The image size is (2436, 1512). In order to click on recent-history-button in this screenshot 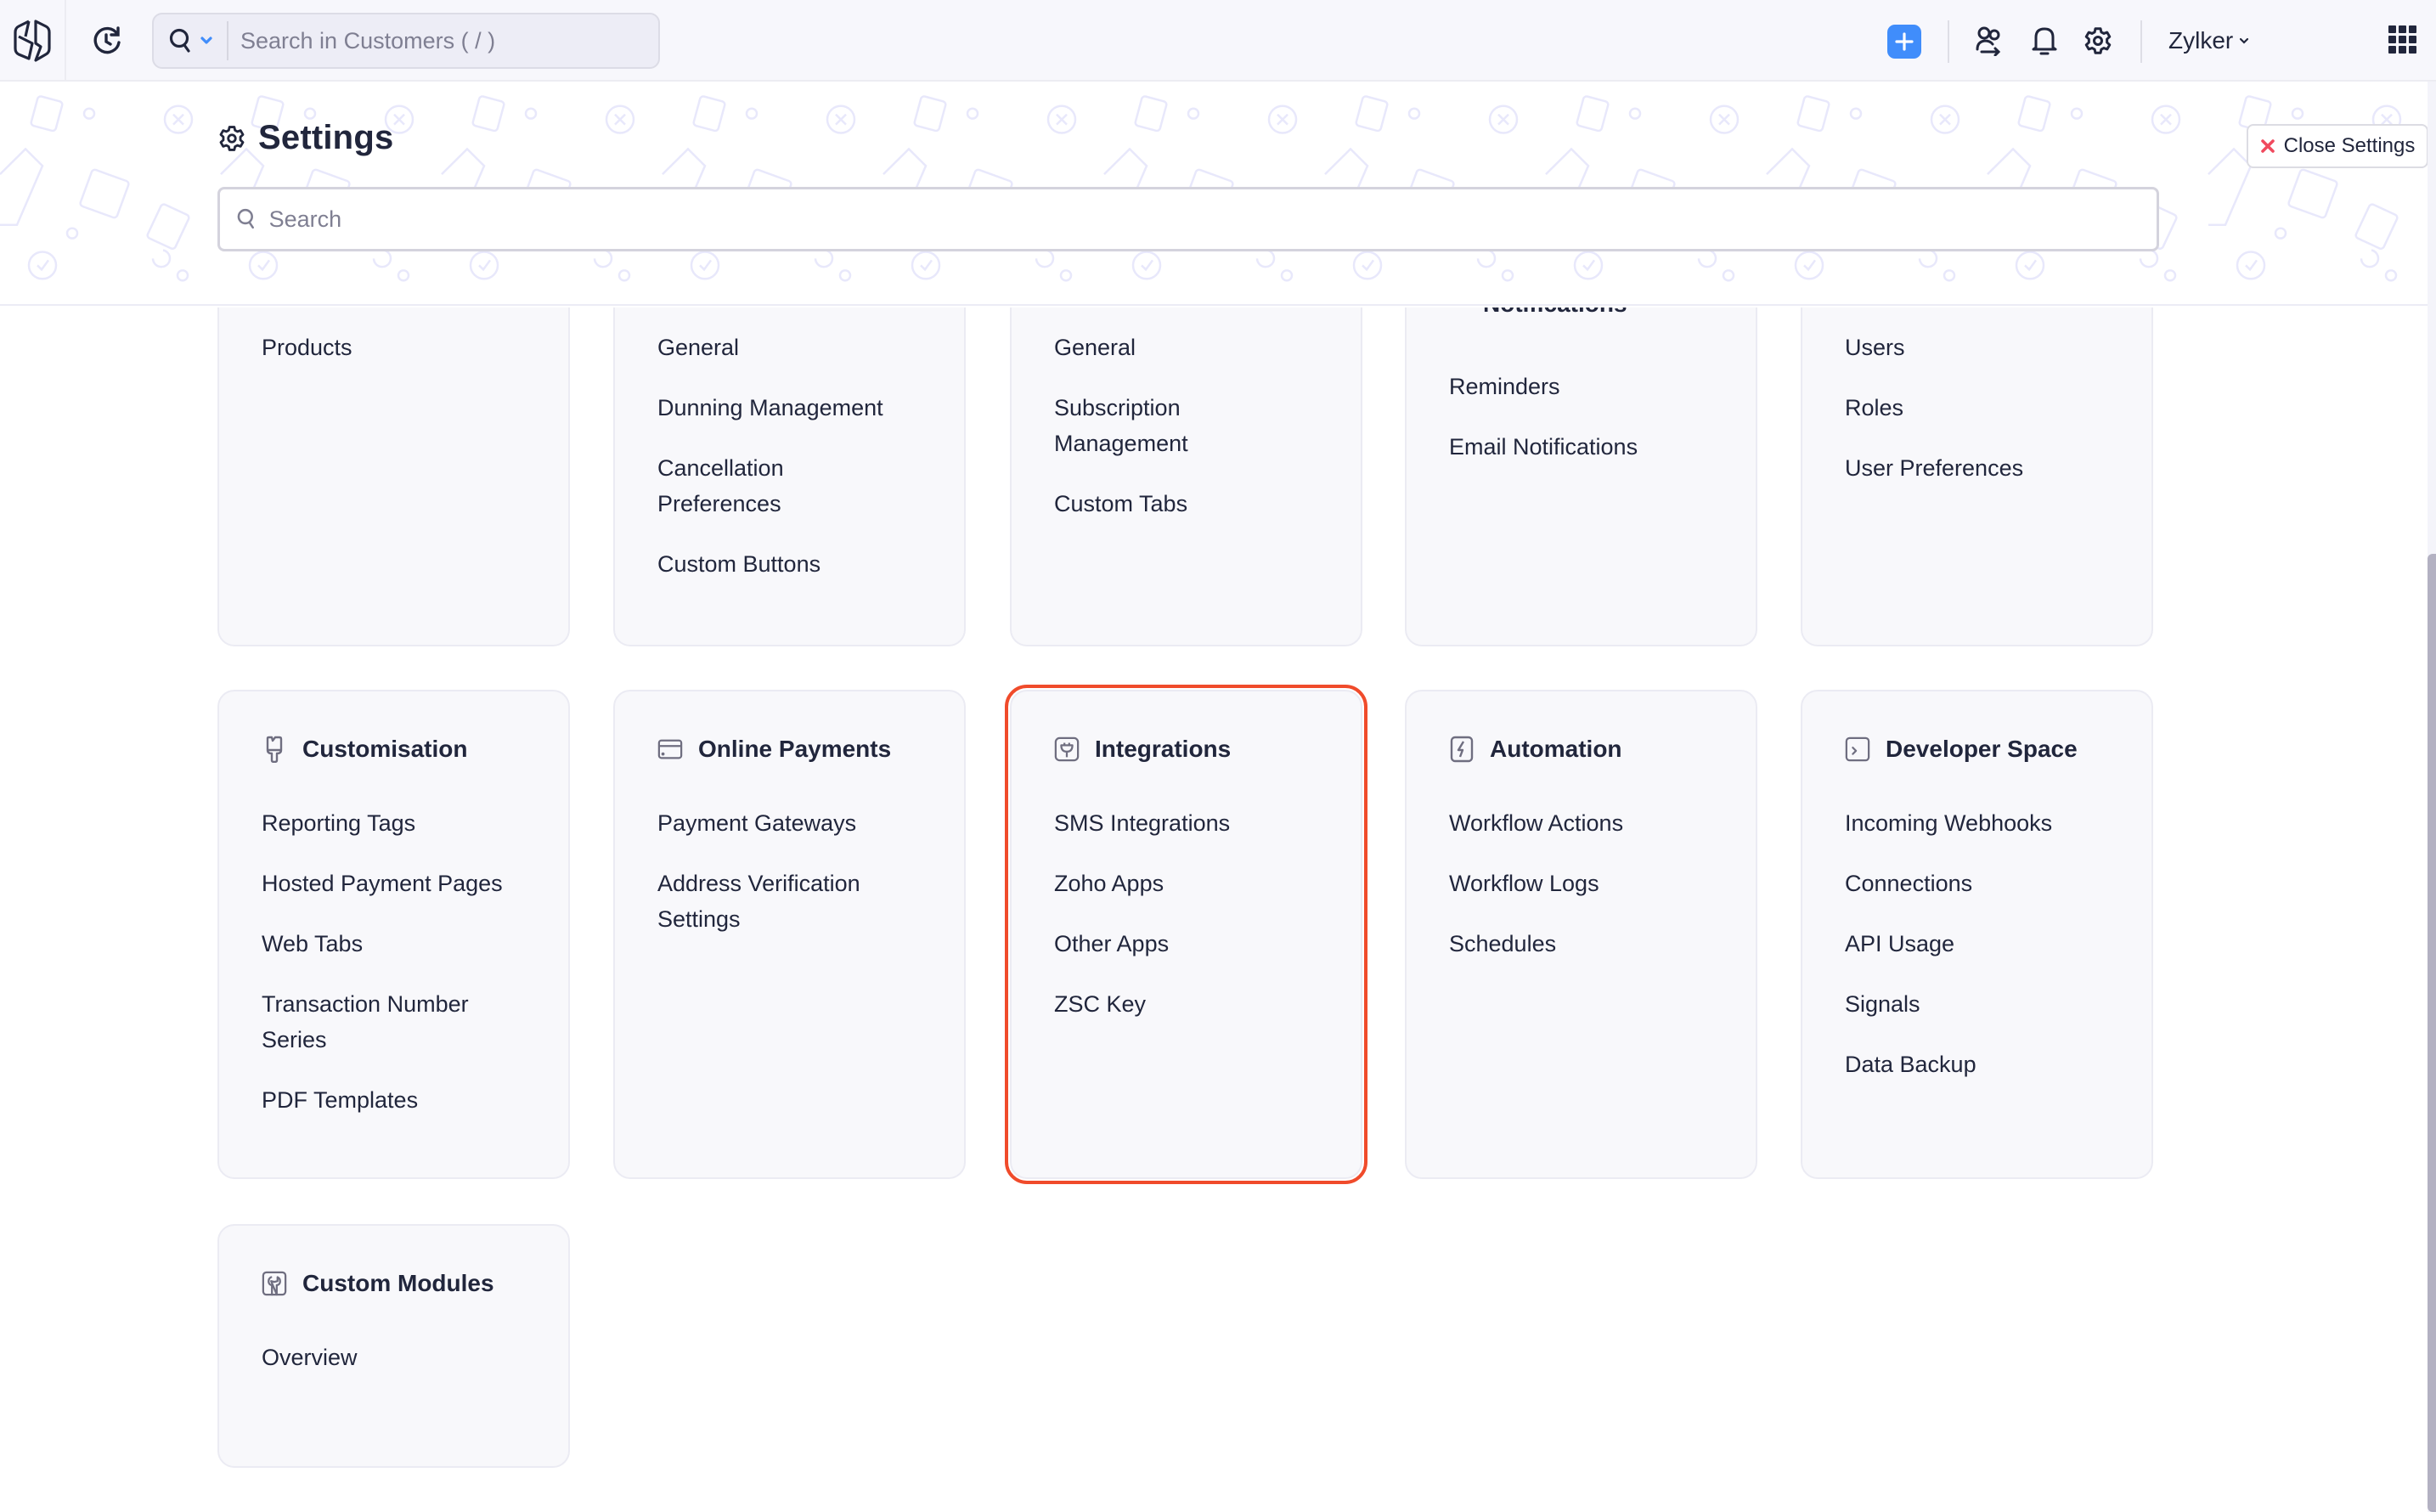, I will do `click(107, 40)`.